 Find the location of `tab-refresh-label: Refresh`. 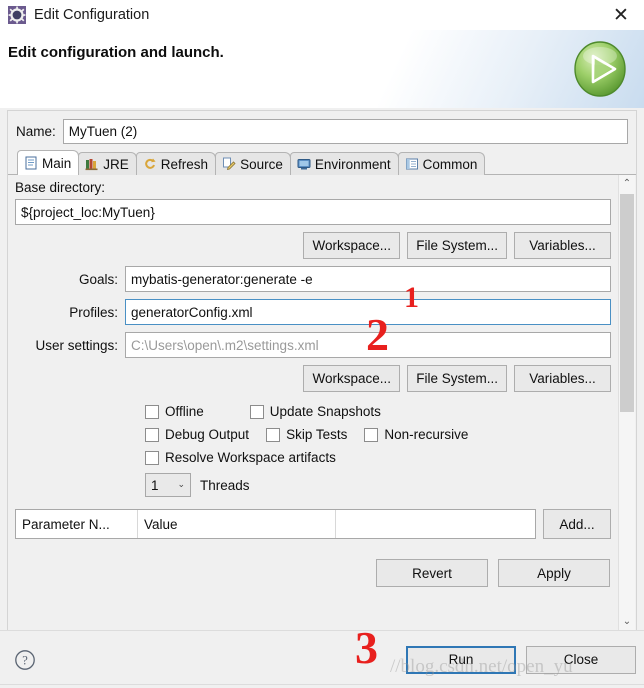

tab-refresh-label: Refresh is located at coordinates (184, 164).